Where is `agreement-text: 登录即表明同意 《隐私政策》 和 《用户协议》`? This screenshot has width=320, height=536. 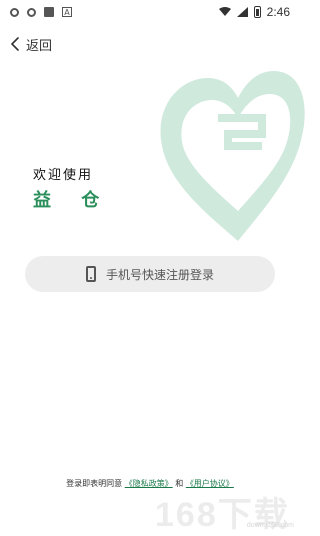
agreement-text: 登录即表明同意 《隐私政策》 和 《用户协议》 is located at coordinates (150, 483).